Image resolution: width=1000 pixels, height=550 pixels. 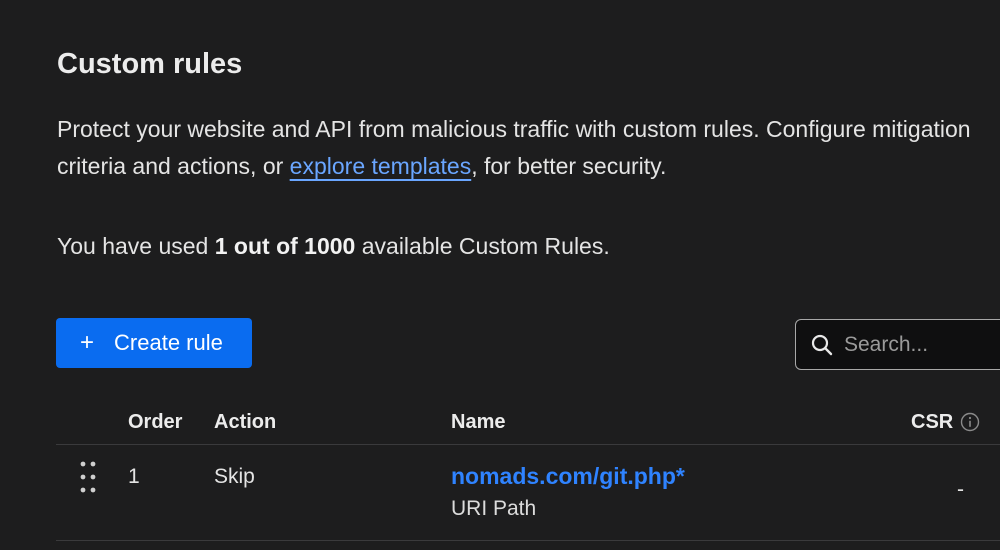 What do you see at coordinates (136, 246) in the screenshot?
I see `usage-prefix: You have used` at bounding box center [136, 246].